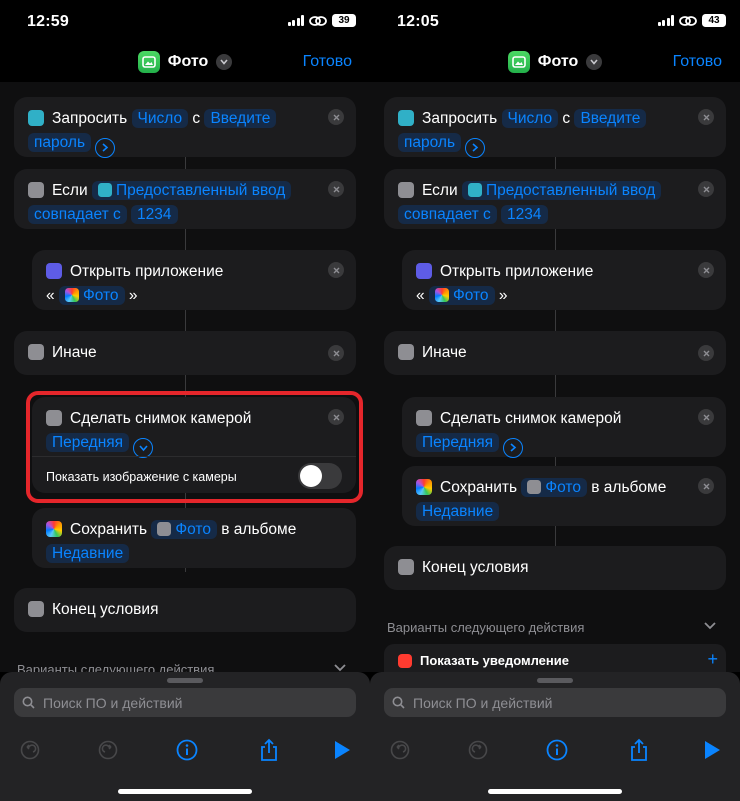 The width and height of the screenshot is (740, 801). Describe the element at coordinates (405, 661) in the screenshot. I see `notification-icon` at that location.